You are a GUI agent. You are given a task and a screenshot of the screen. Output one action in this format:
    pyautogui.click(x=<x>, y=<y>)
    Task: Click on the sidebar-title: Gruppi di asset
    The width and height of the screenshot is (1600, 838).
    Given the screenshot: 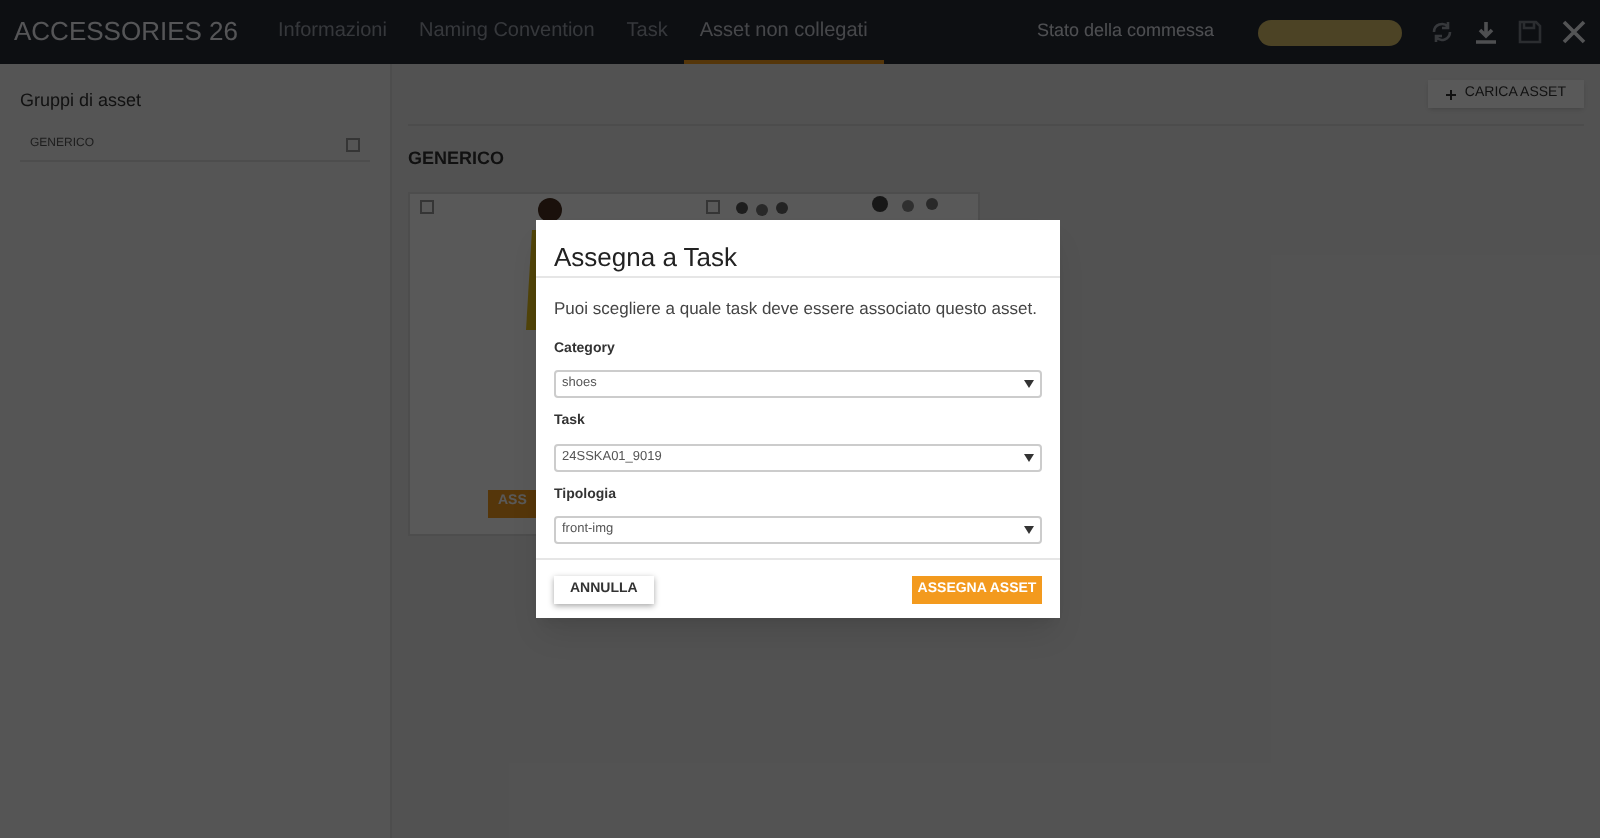 What is the action you would take?
    pyautogui.click(x=82, y=101)
    